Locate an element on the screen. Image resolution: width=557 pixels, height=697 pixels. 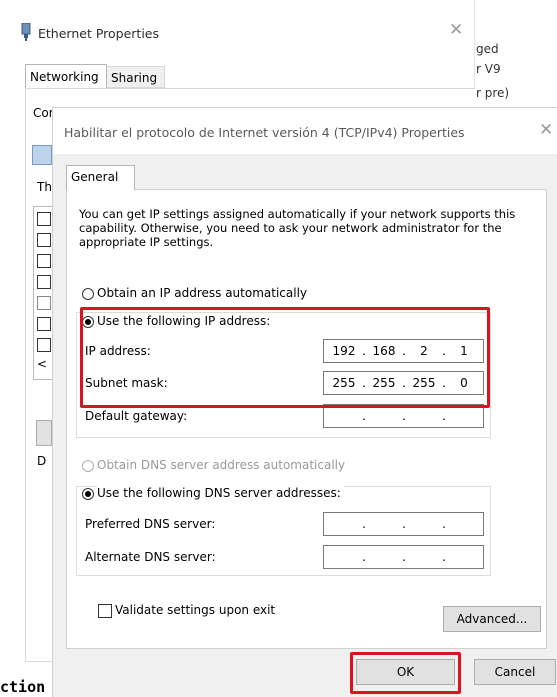
ip-highlight-box is located at coordinates (285, 357).